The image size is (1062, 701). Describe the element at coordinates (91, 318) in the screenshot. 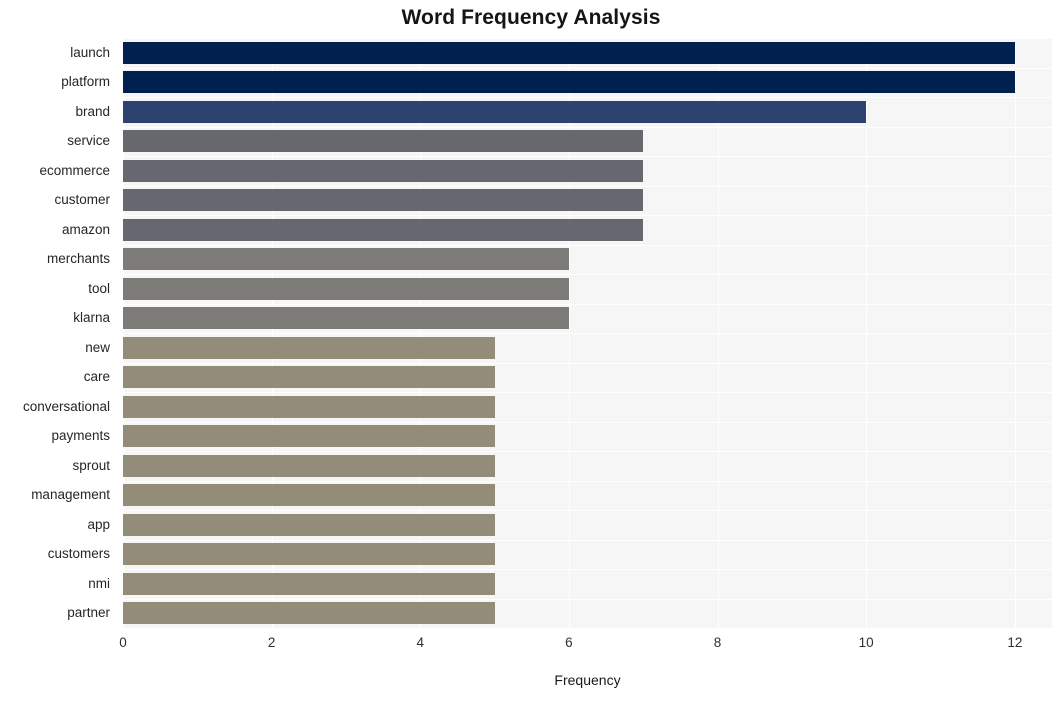

I see `y-axis-label: klarna` at that location.